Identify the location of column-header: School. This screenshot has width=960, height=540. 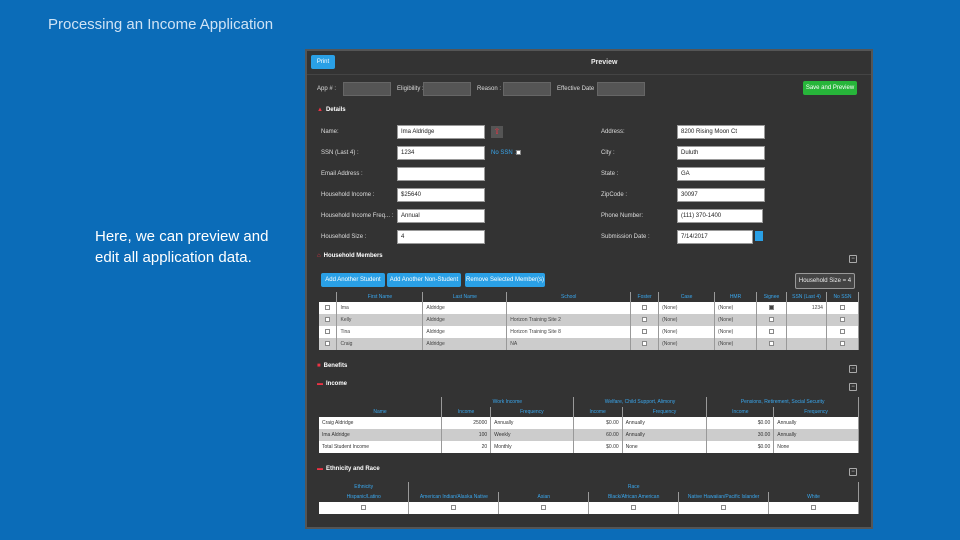
(569, 297).